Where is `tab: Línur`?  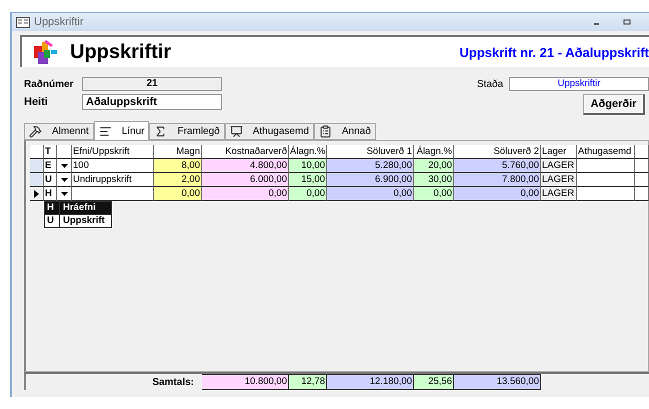 tab: Línur is located at coordinates (122, 130).